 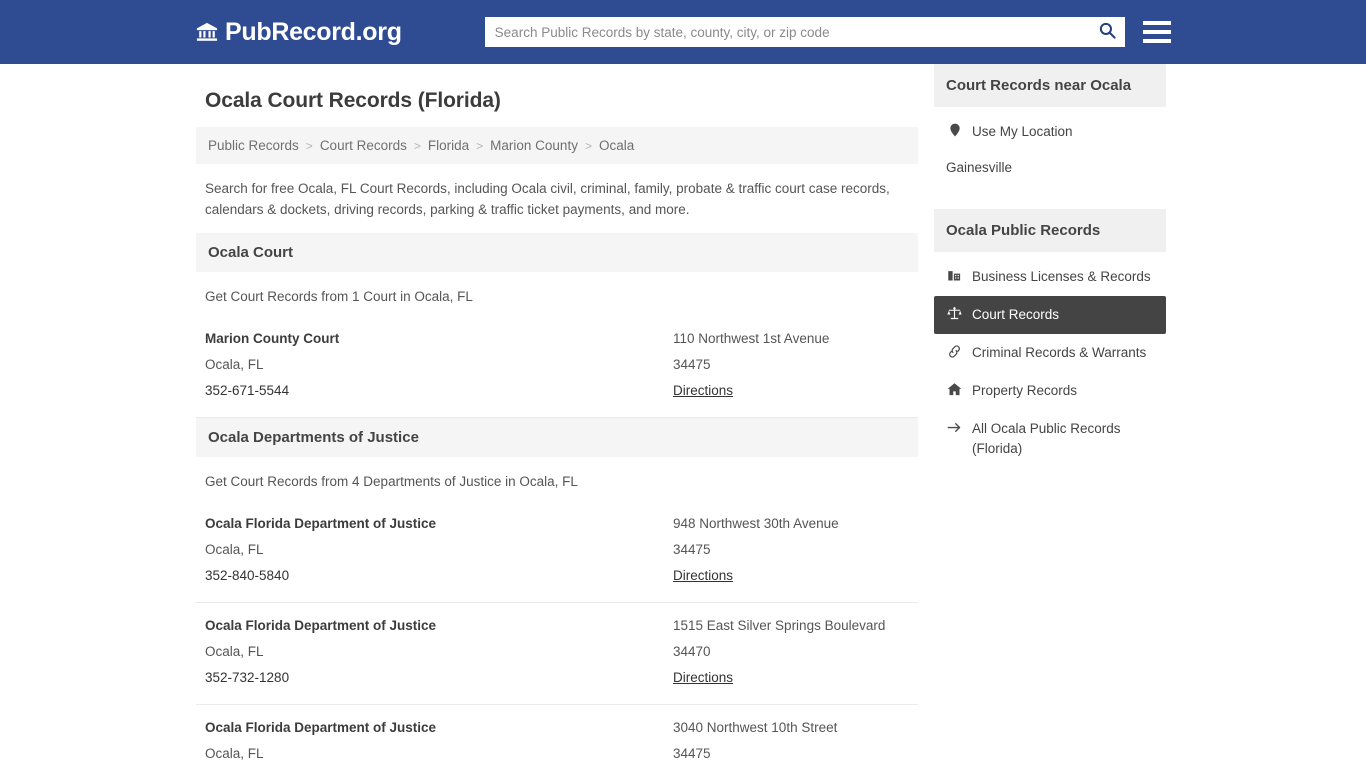 I want to click on scales-of-justice-icon, so click(x=954, y=313).